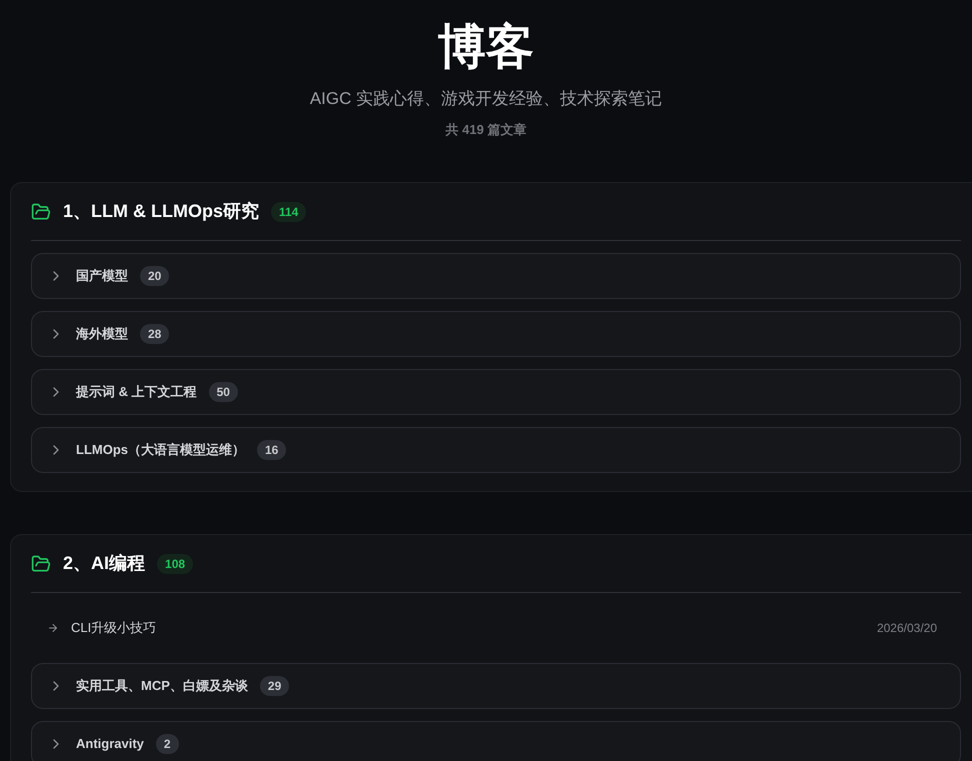 The height and width of the screenshot is (761, 972). I want to click on count-badge: 114, so click(288, 212).